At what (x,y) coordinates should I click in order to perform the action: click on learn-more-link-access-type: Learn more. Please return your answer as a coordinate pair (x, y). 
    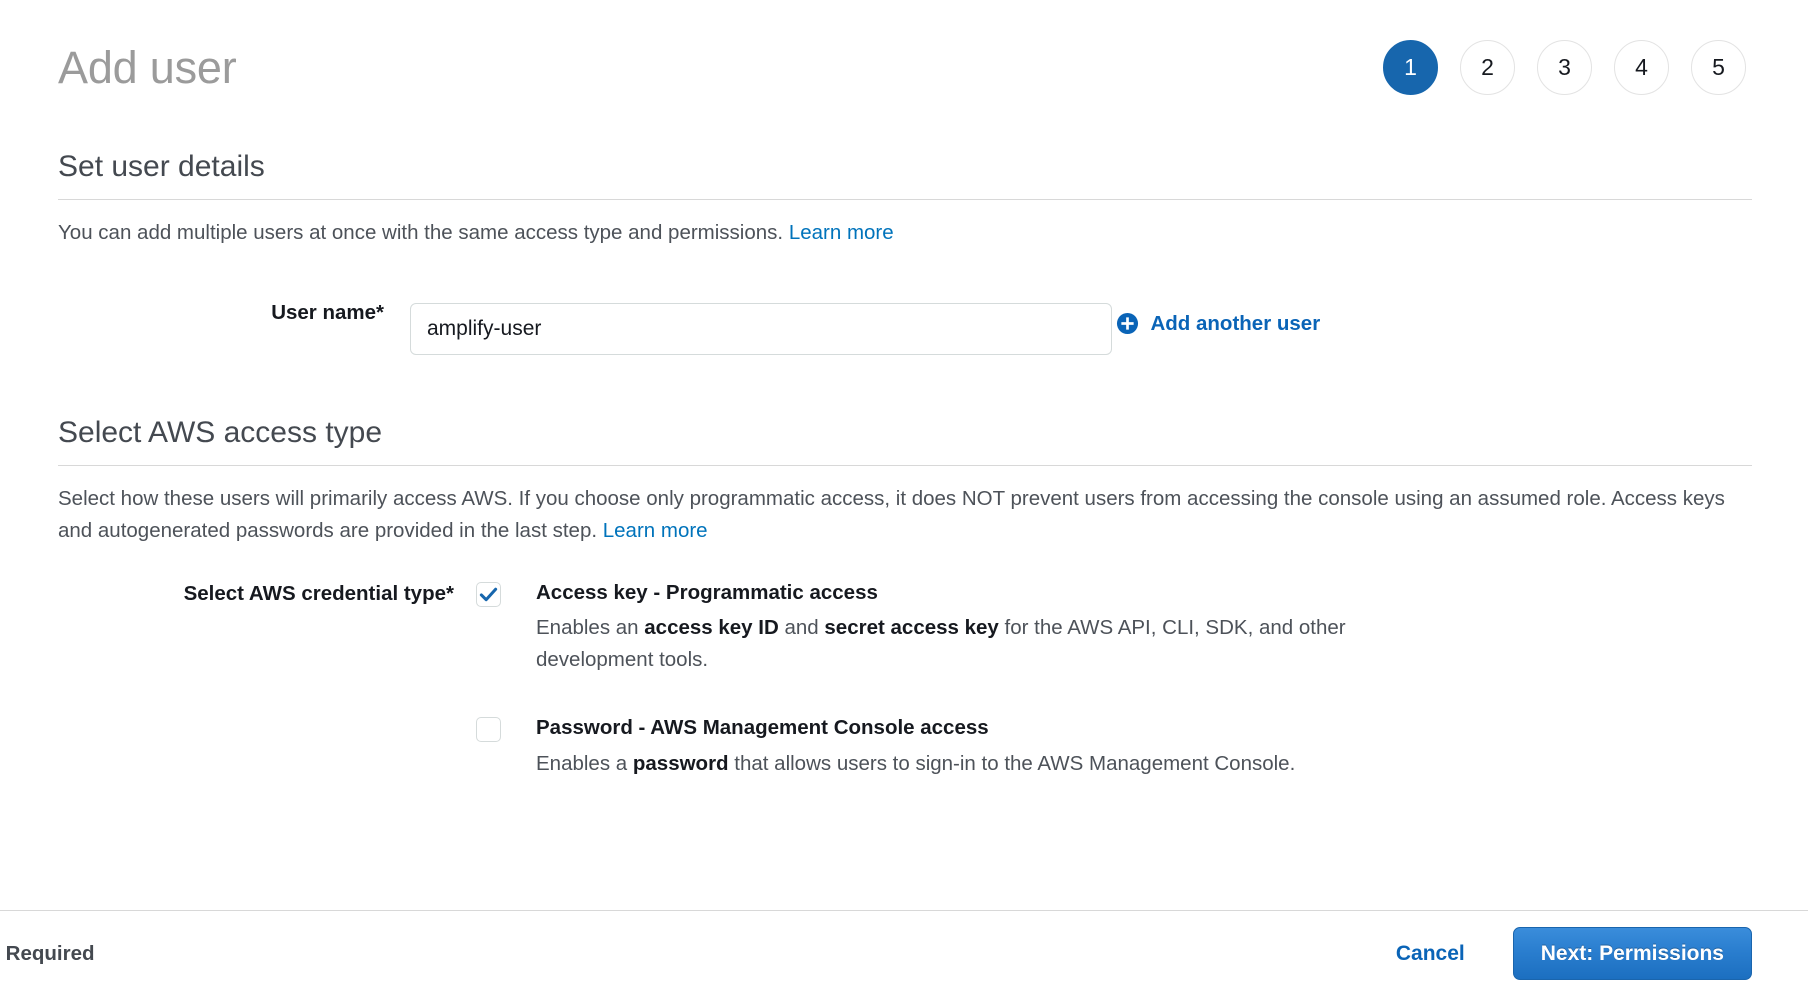
    Looking at the image, I should click on (655, 530).